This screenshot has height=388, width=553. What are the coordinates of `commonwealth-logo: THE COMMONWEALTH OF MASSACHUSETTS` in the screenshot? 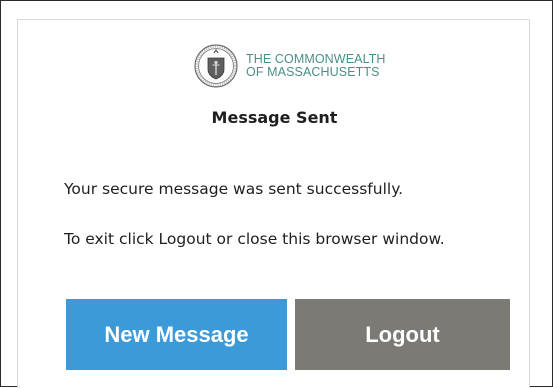 It's located at (290, 66).